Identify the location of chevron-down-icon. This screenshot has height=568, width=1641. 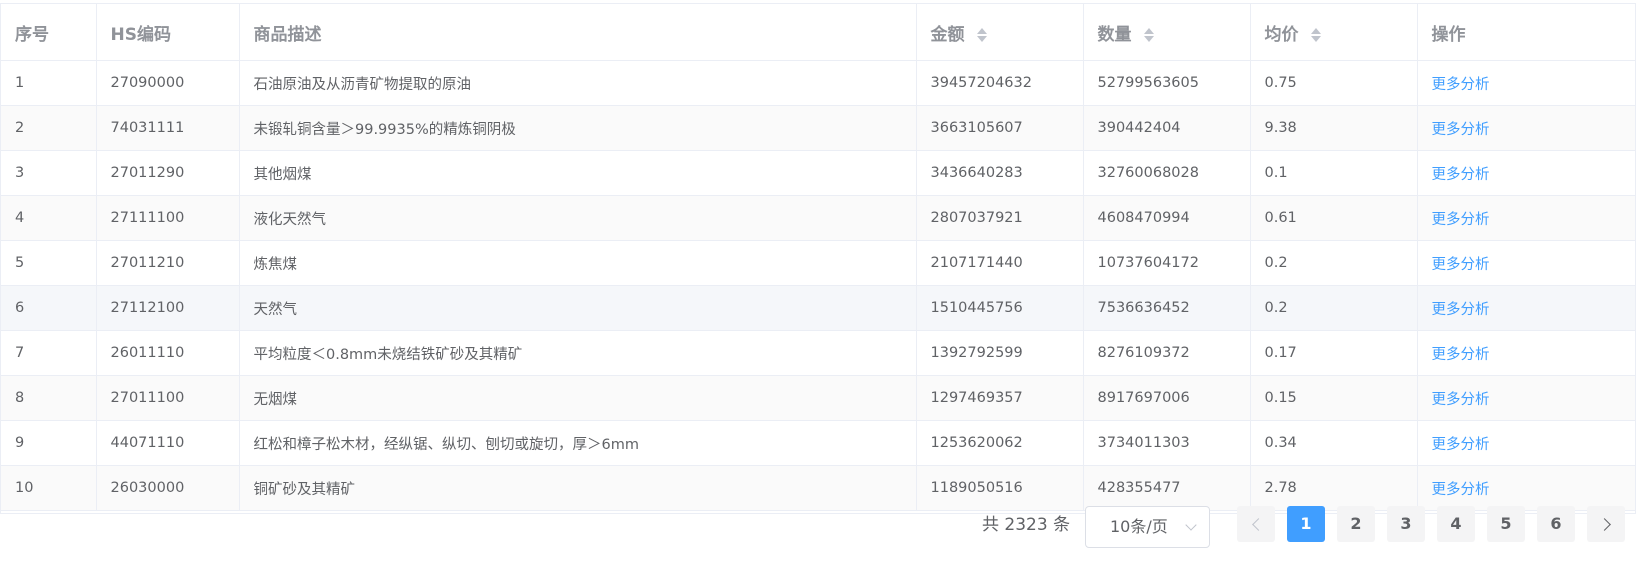
(1191, 525).